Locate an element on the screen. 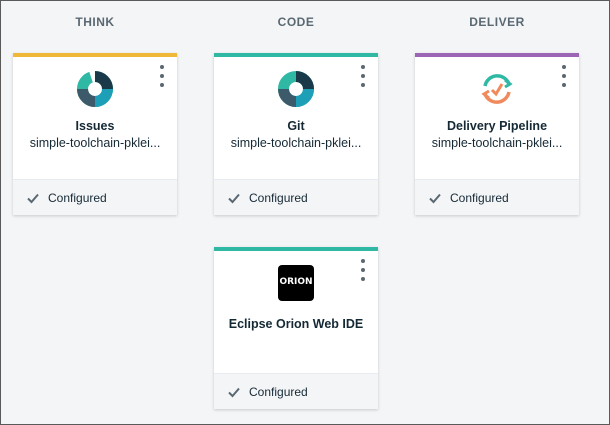  tool-card-git: Git simple-toolchain-pklei... Configured is located at coordinates (296, 134).